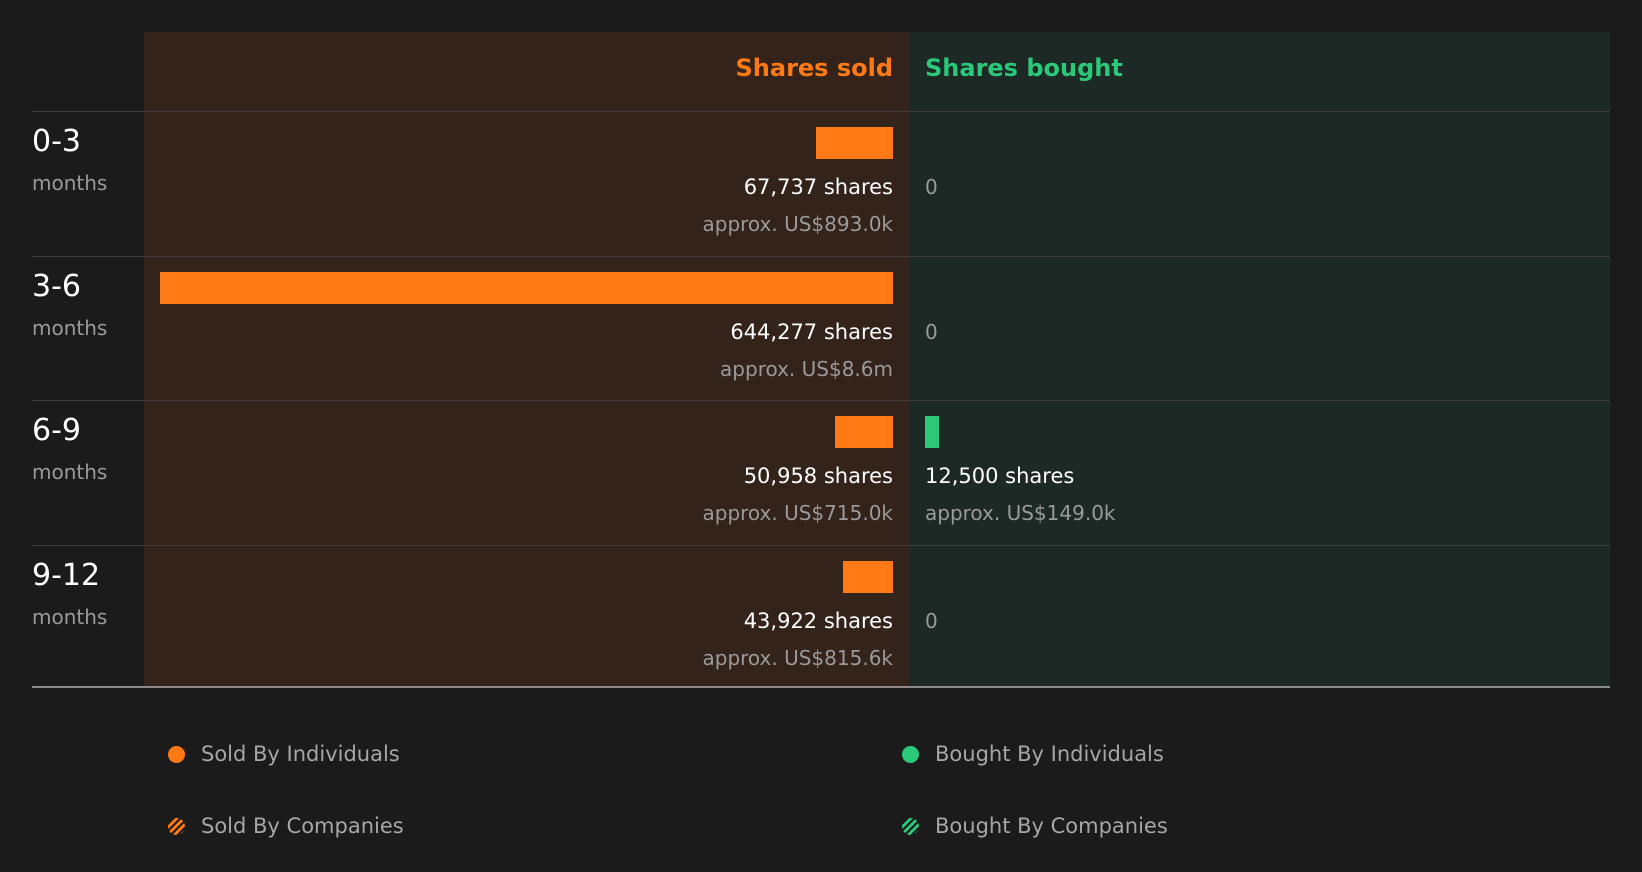 This screenshot has width=1642, height=872. I want to click on sold-shares-label: 644,277 shares, so click(811, 331).